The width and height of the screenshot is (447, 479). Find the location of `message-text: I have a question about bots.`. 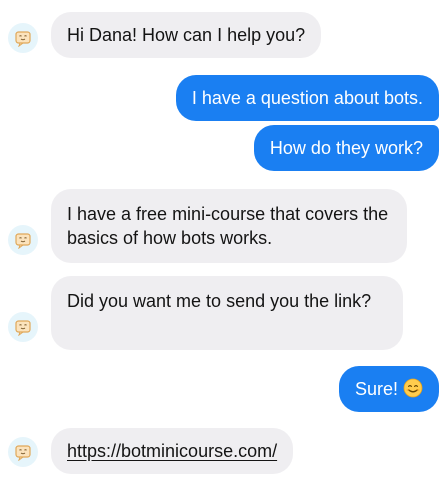

message-text: I have a question about bots. is located at coordinates (307, 98).